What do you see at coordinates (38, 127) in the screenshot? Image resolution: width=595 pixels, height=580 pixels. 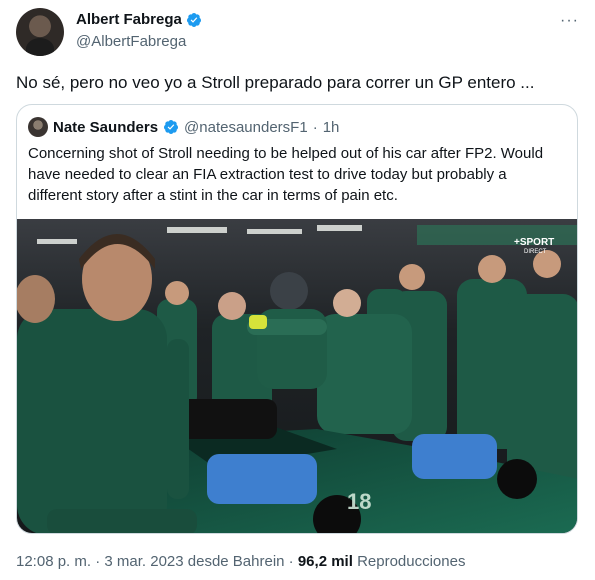 I see `quoted-author-avatar` at bounding box center [38, 127].